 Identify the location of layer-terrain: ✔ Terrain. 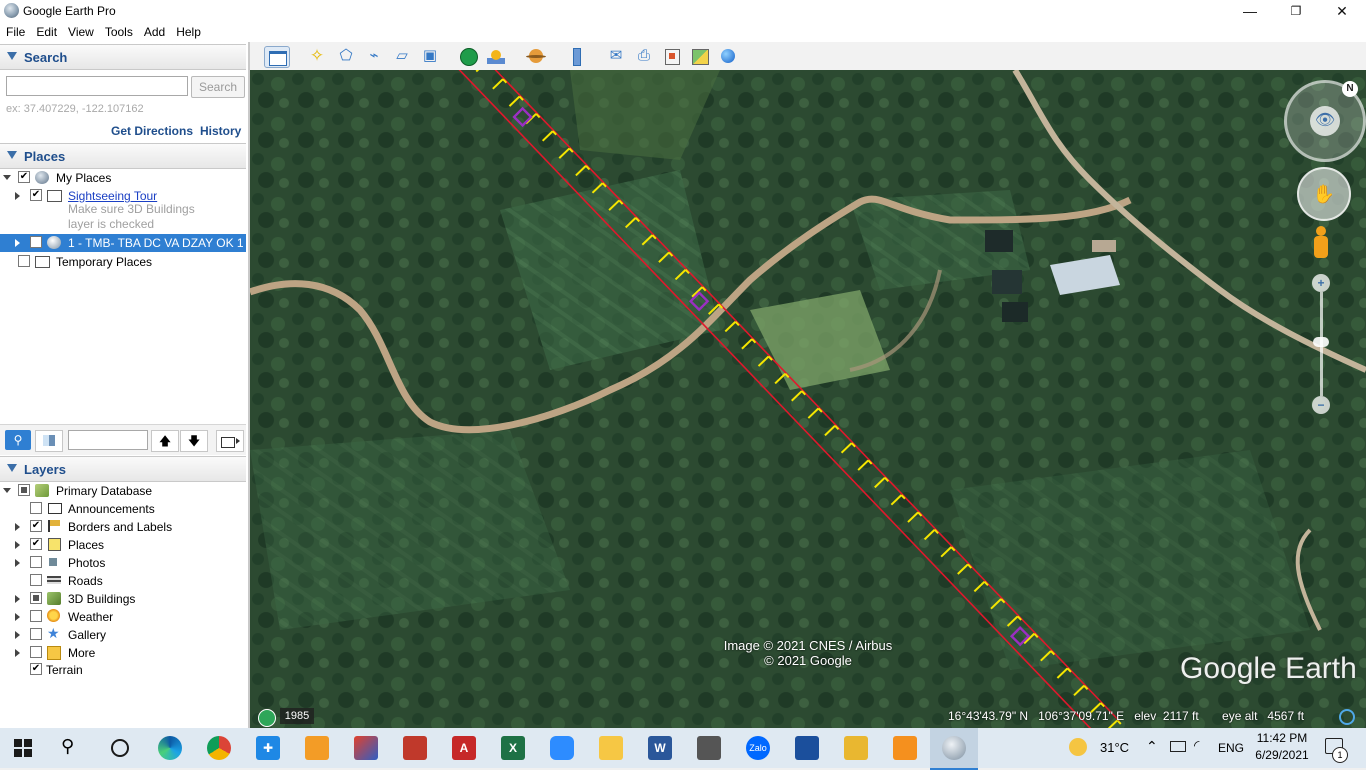
(123, 670).